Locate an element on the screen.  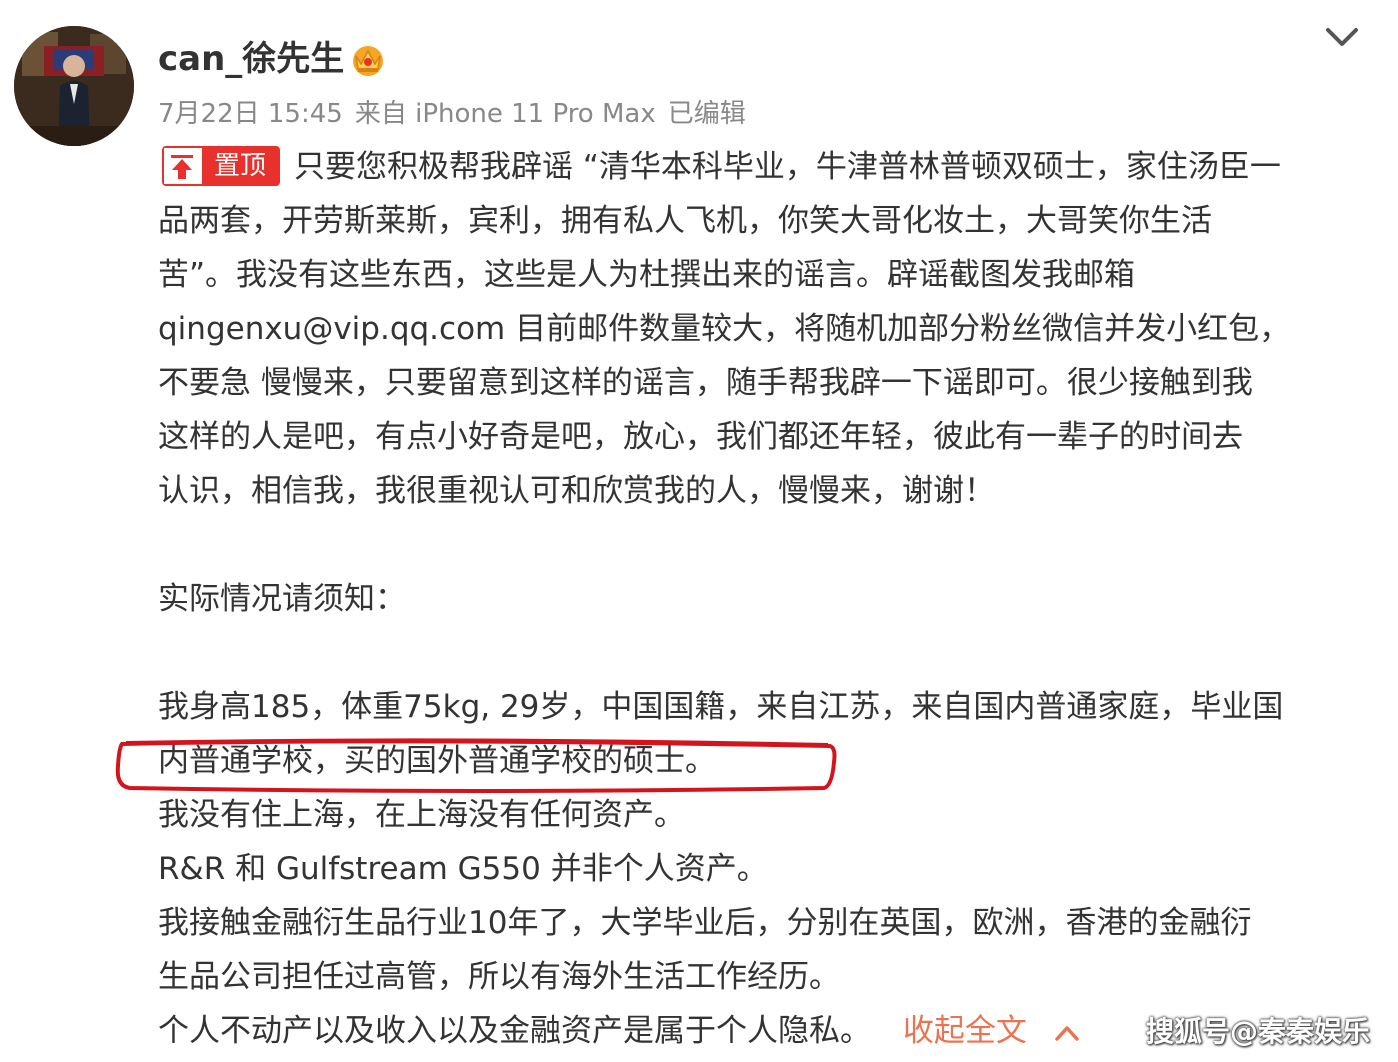
pinned-badge: 置顶 is located at coordinates (221, 166).